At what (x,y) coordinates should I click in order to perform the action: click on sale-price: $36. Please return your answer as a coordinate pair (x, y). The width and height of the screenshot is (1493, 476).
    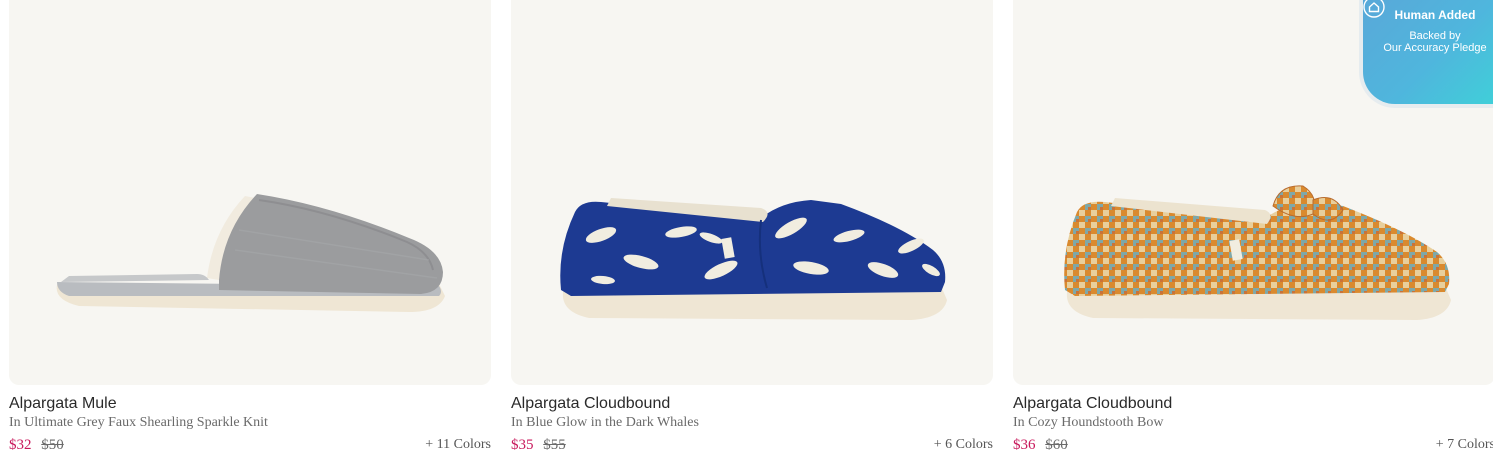
    Looking at the image, I should click on (1024, 445).